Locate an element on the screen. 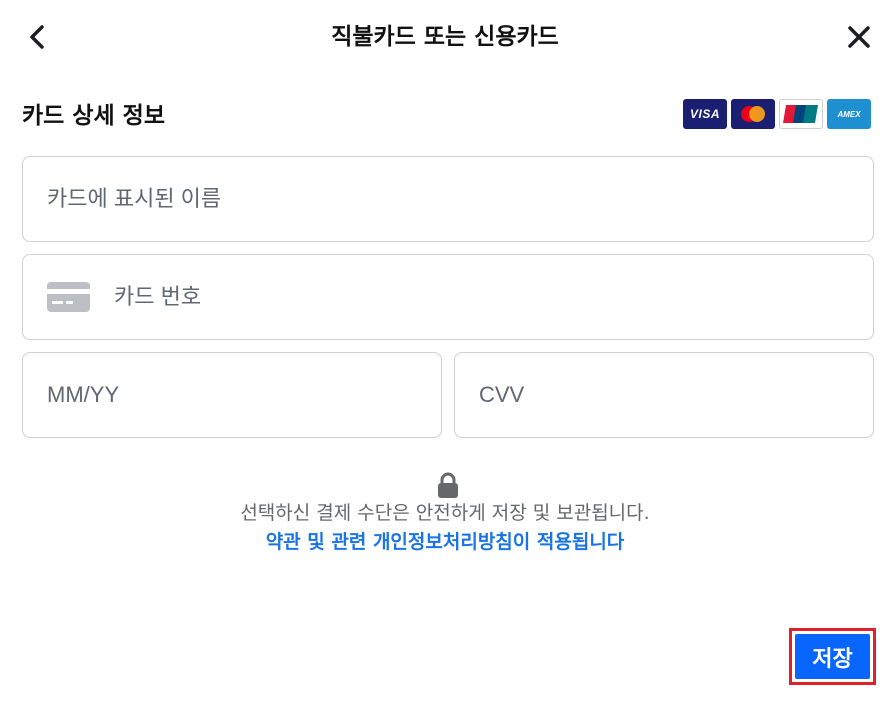 This screenshot has width=890, height=702. unionpay-mark is located at coordinates (800, 114).